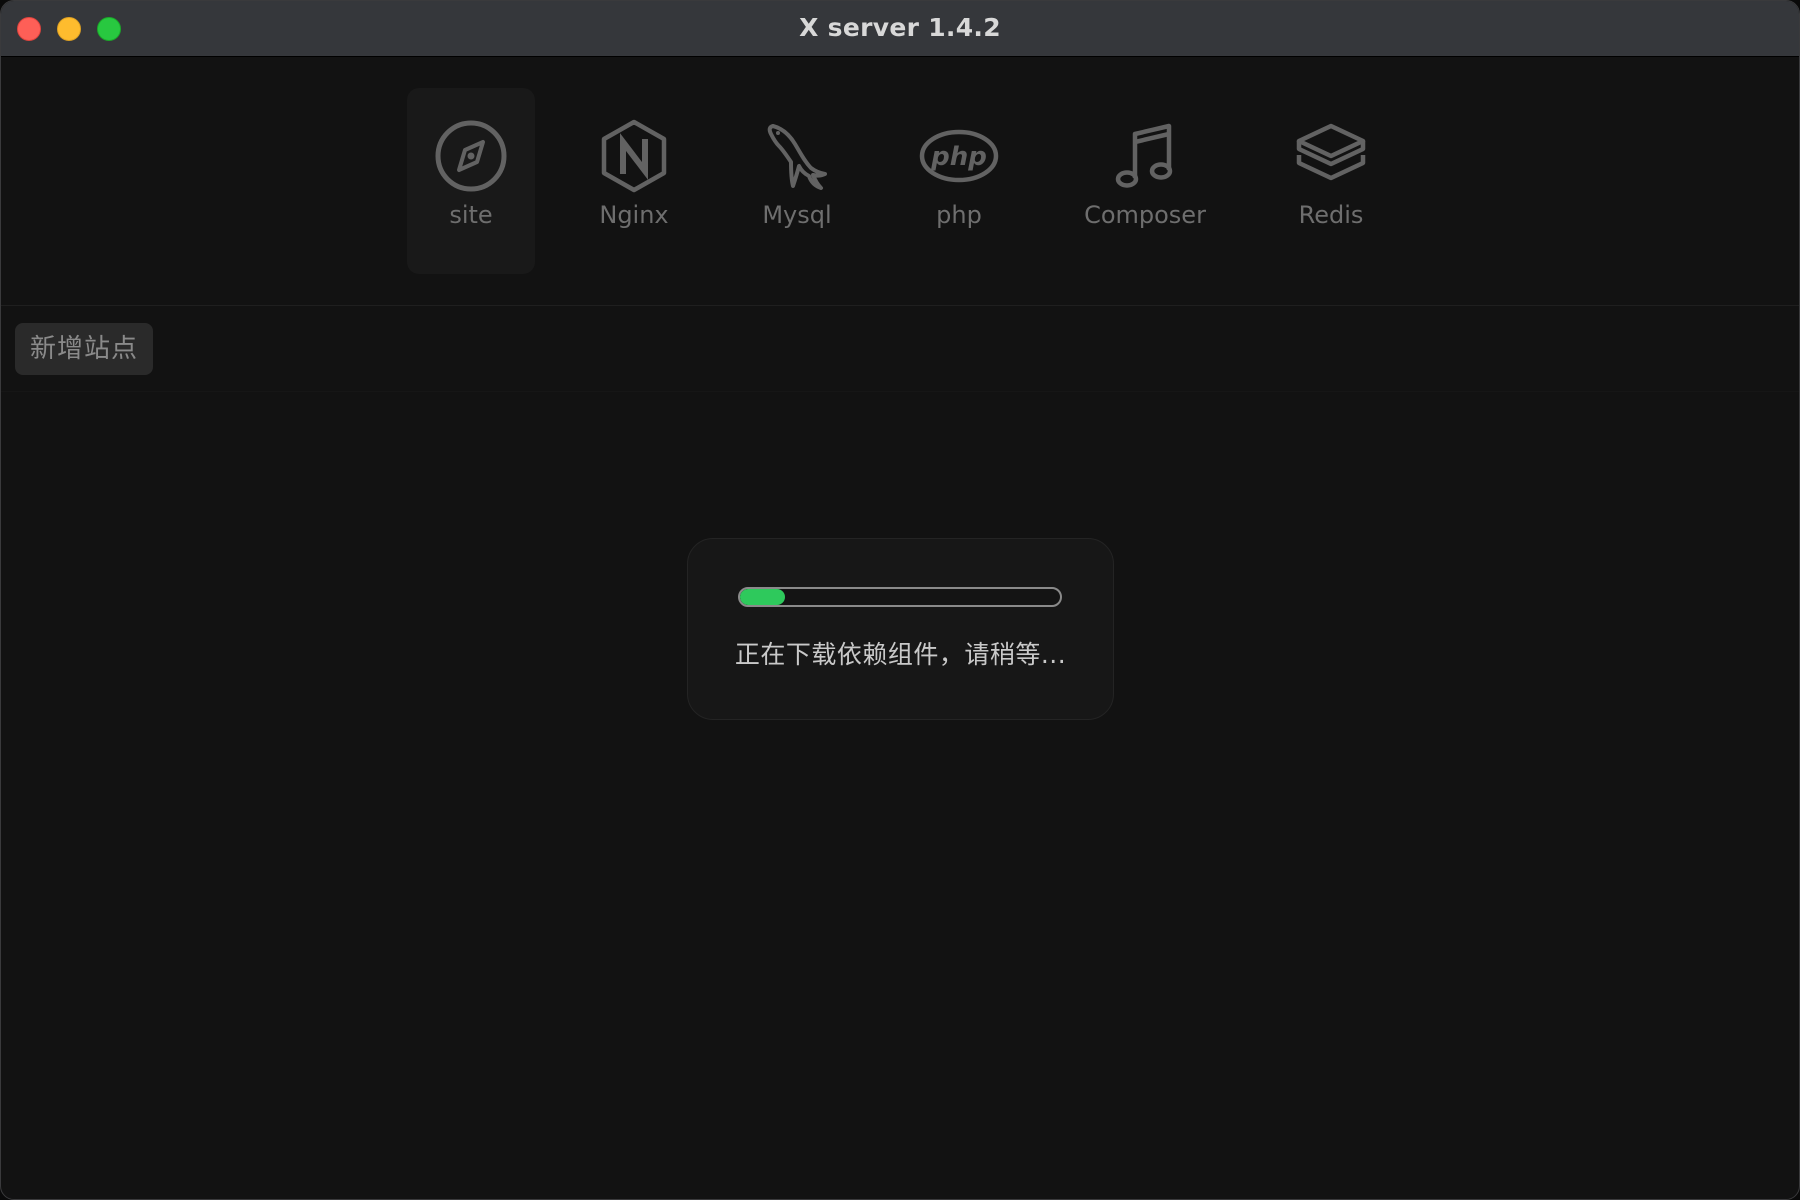  I want to click on title-bar: X server 1.4.2, so click(900, 29).